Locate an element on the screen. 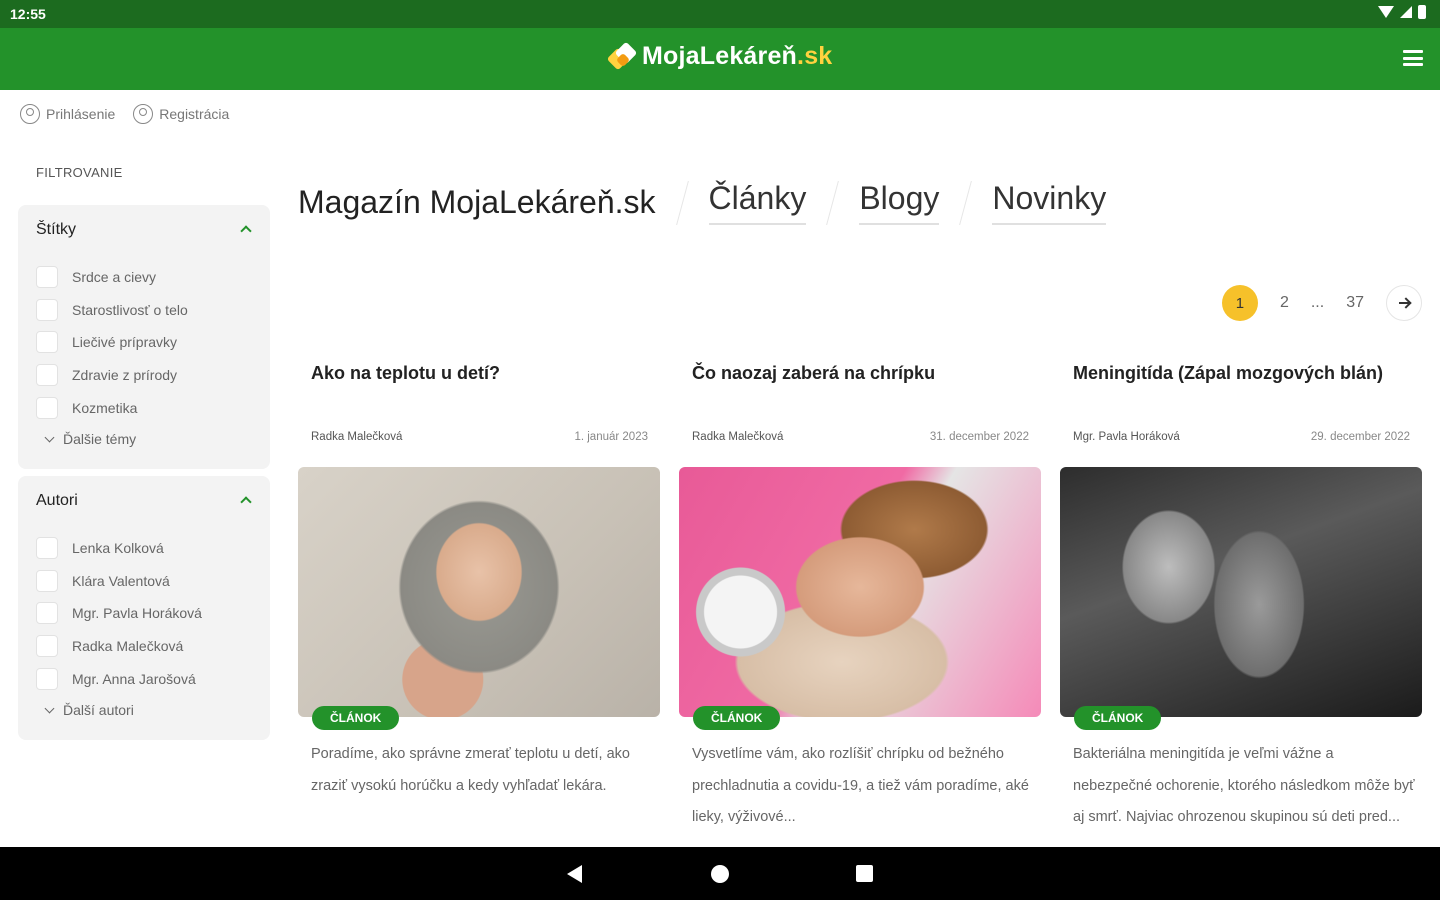 The height and width of the screenshot is (900, 1440). logo-text: MojaLekáreň.sk is located at coordinates (737, 56).